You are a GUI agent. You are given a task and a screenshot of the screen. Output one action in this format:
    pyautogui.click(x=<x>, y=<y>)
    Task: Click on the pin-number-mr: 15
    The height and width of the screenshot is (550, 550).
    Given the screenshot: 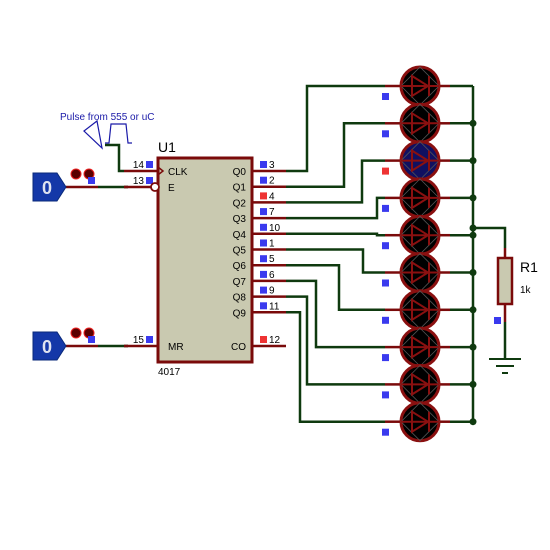 What is the action you would take?
    pyautogui.click(x=139, y=340)
    